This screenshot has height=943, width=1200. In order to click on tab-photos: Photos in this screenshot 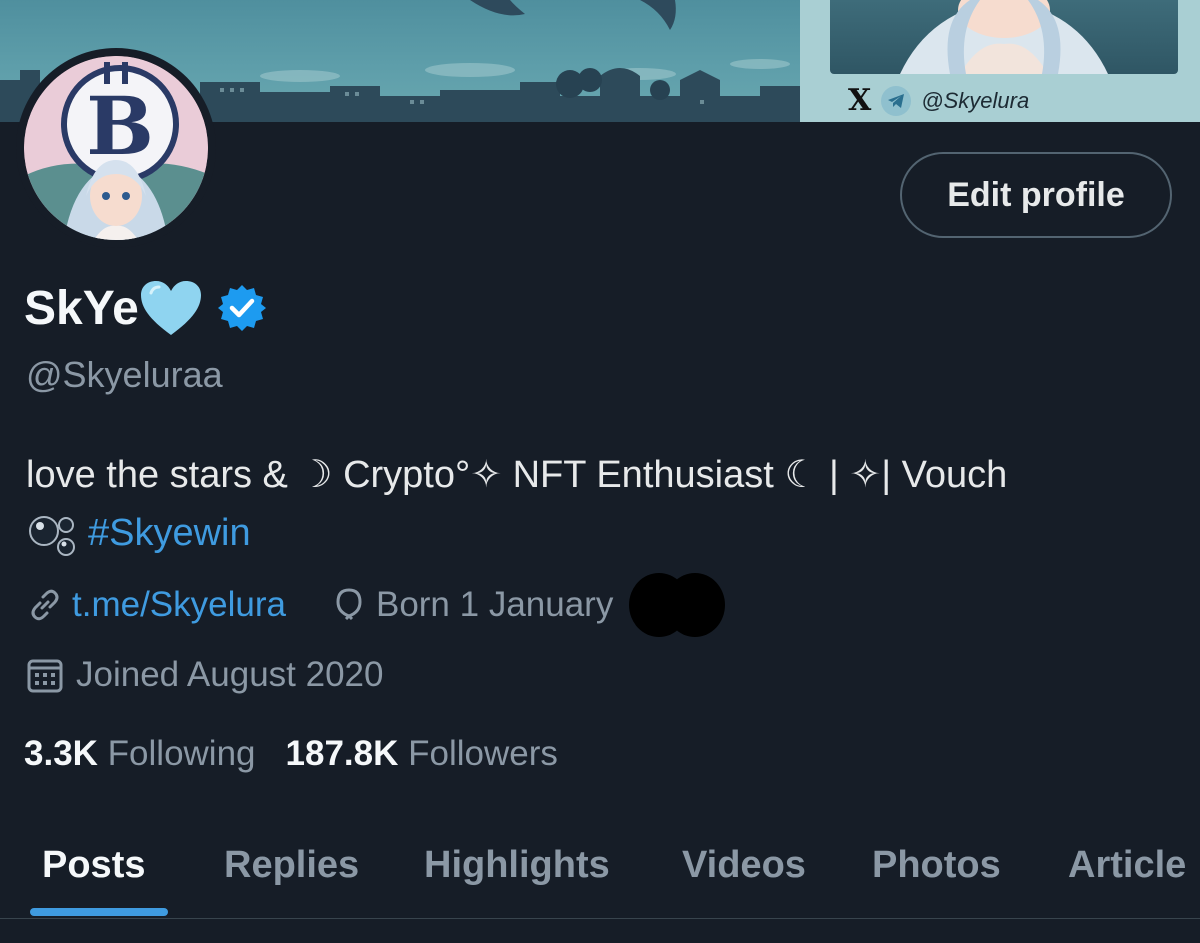, I will do `click(936, 865)`.